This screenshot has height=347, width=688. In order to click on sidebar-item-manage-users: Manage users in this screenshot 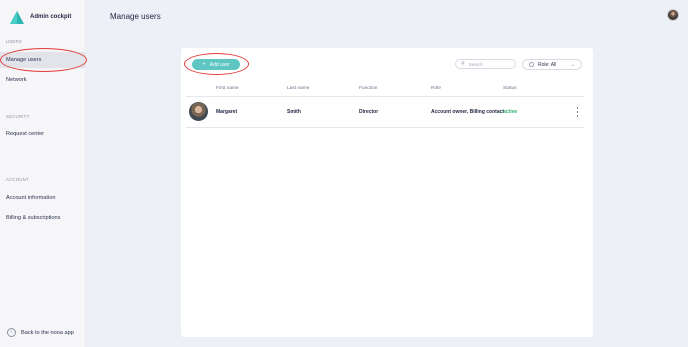, I will do `click(43, 60)`.